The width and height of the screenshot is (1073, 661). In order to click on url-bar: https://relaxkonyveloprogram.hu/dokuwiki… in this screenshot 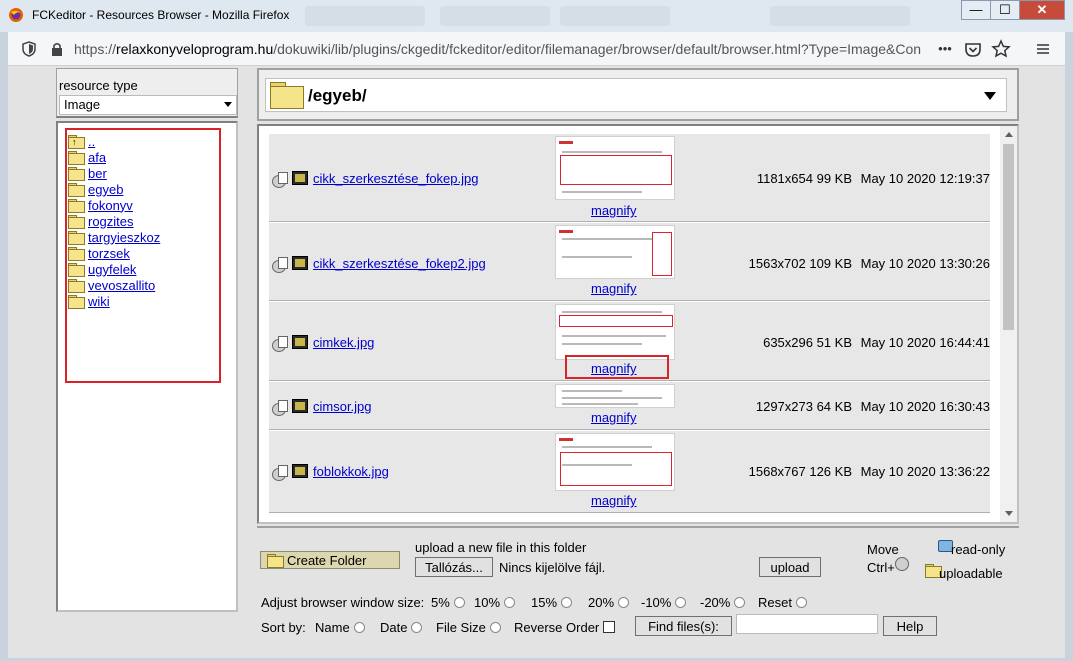, I will do `click(509, 49)`.